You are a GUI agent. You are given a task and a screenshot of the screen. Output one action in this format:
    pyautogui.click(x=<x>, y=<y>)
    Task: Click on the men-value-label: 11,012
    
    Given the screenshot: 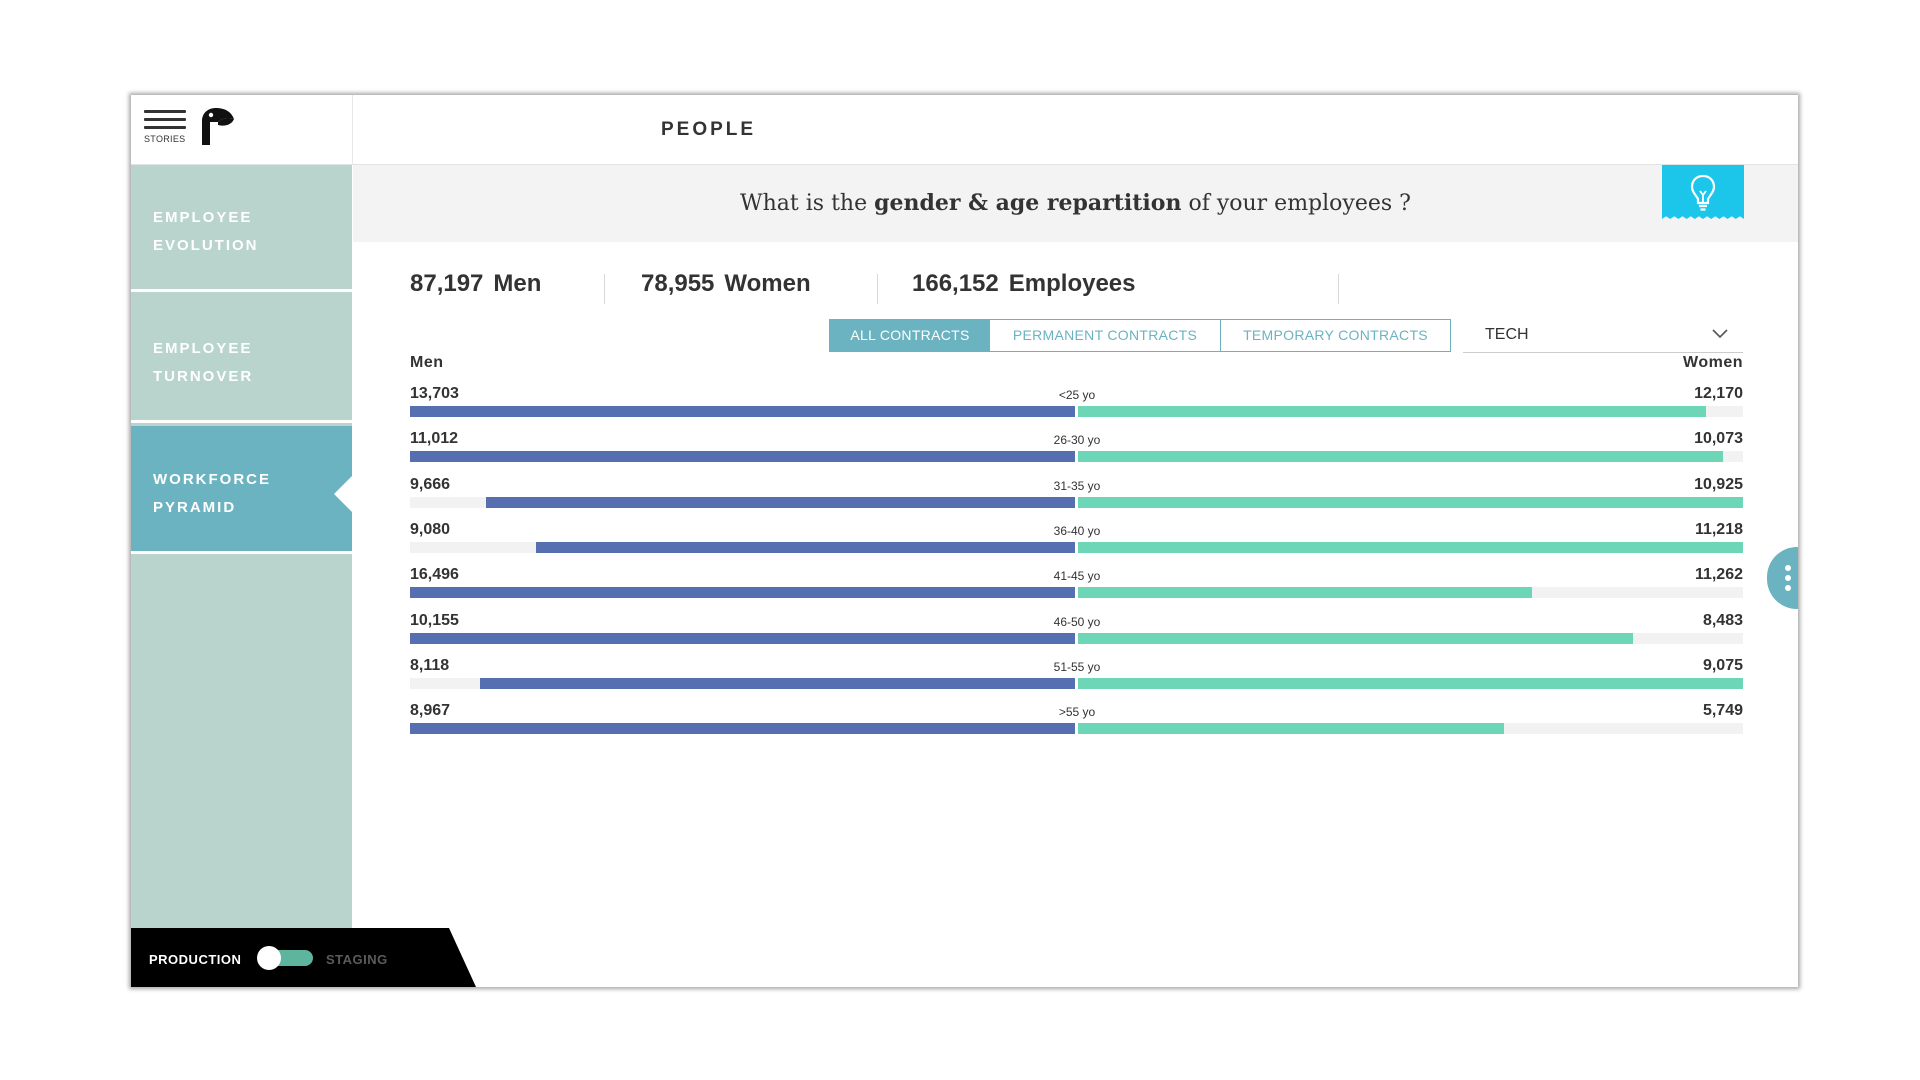 What is the action you would take?
    pyautogui.click(x=434, y=439)
    